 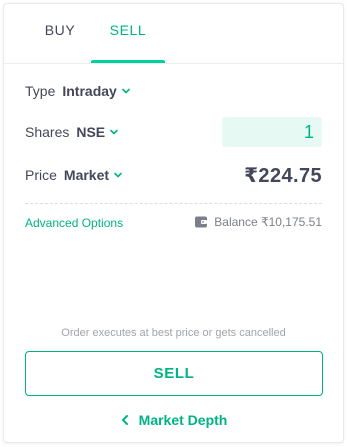 What do you see at coordinates (40, 91) in the screenshot?
I see `type-label: Type` at bounding box center [40, 91].